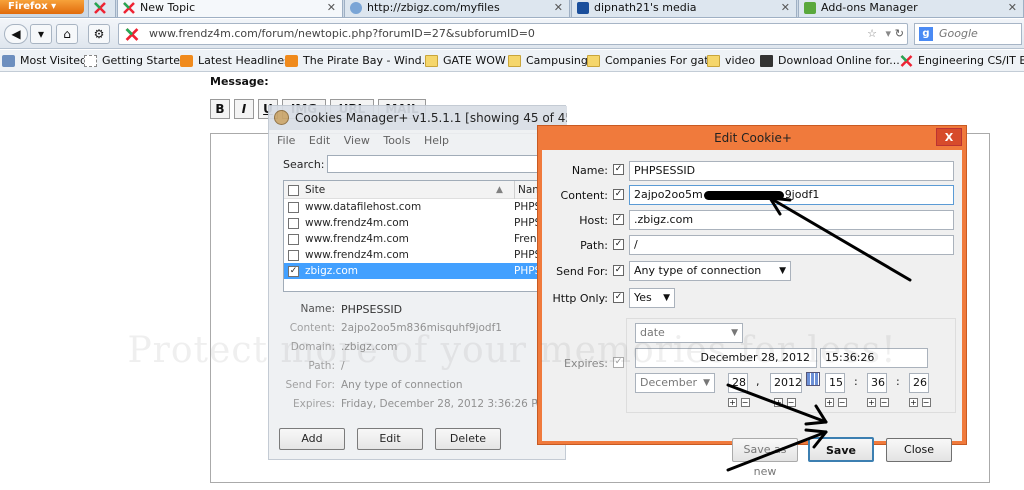 This screenshot has height=490, width=1024. Describe the element at coordinates (819, 334) in the screenshot. I see `annotation-arrows` at that location.